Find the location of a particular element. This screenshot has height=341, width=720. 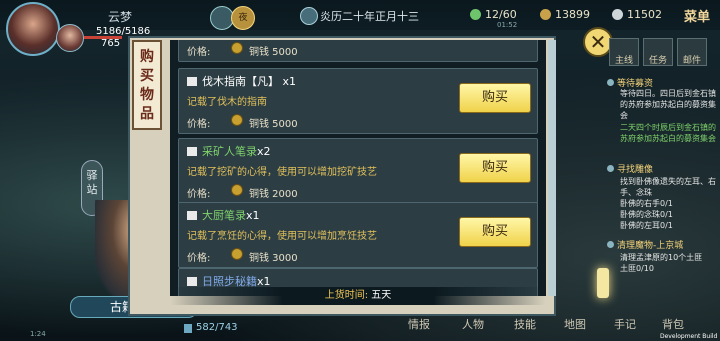

item-name: 伐木指南【凡】 x1 is located at coordinates (241, 81).